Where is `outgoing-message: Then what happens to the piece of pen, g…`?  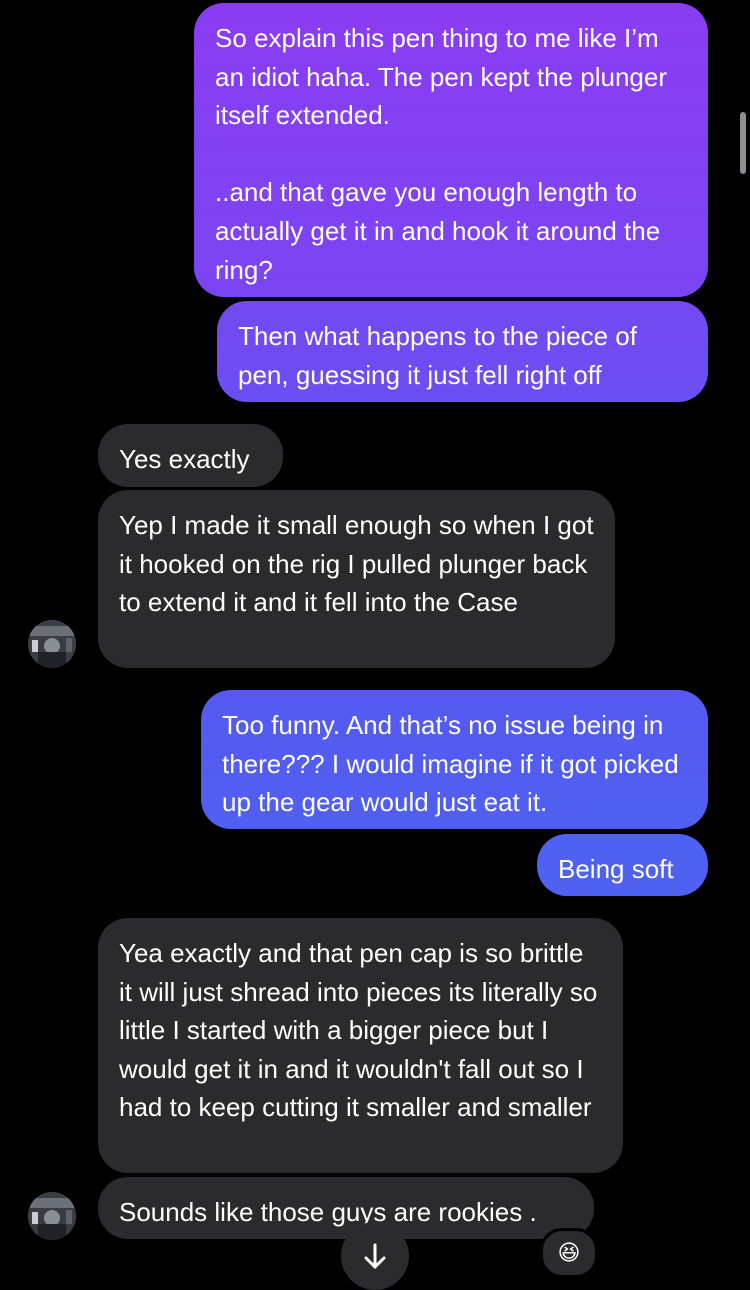 outgoing-message: Then what happens to the piece of pen, g… is located at coordinates (462, 351).